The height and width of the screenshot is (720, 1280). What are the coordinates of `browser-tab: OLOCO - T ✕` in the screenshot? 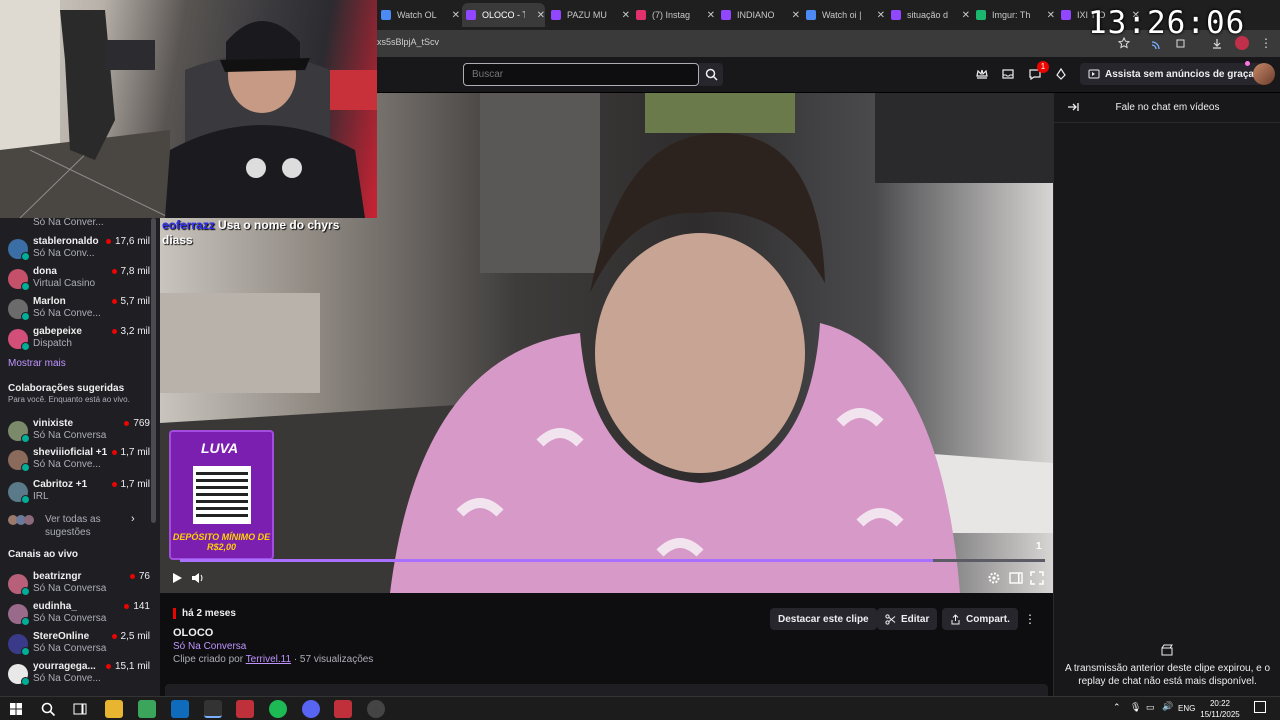 It's located at (503, 15).